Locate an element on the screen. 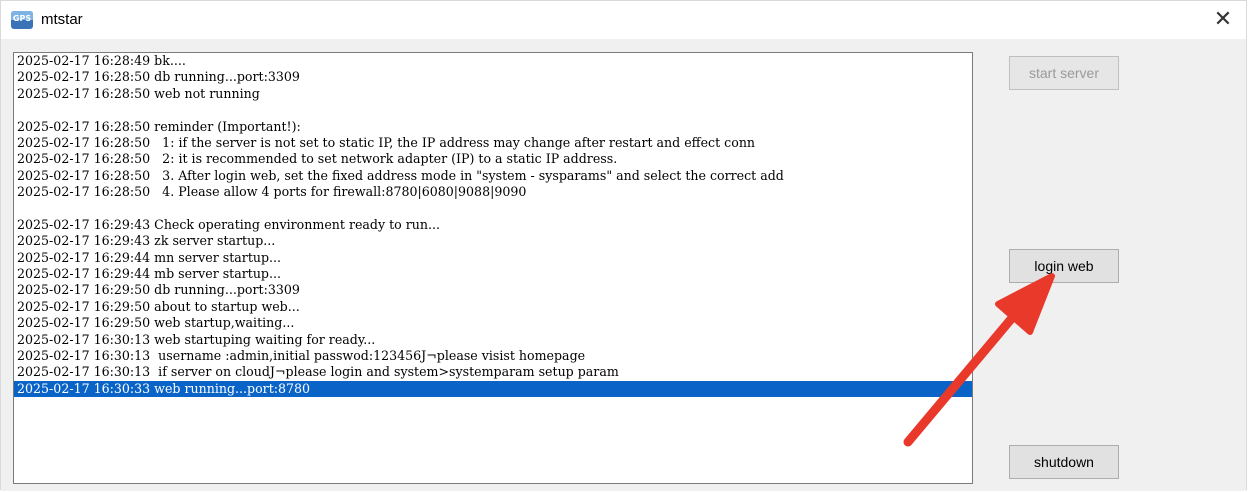  title-bar: GPS mtstar ✕ is located at coordinates (623, 20).